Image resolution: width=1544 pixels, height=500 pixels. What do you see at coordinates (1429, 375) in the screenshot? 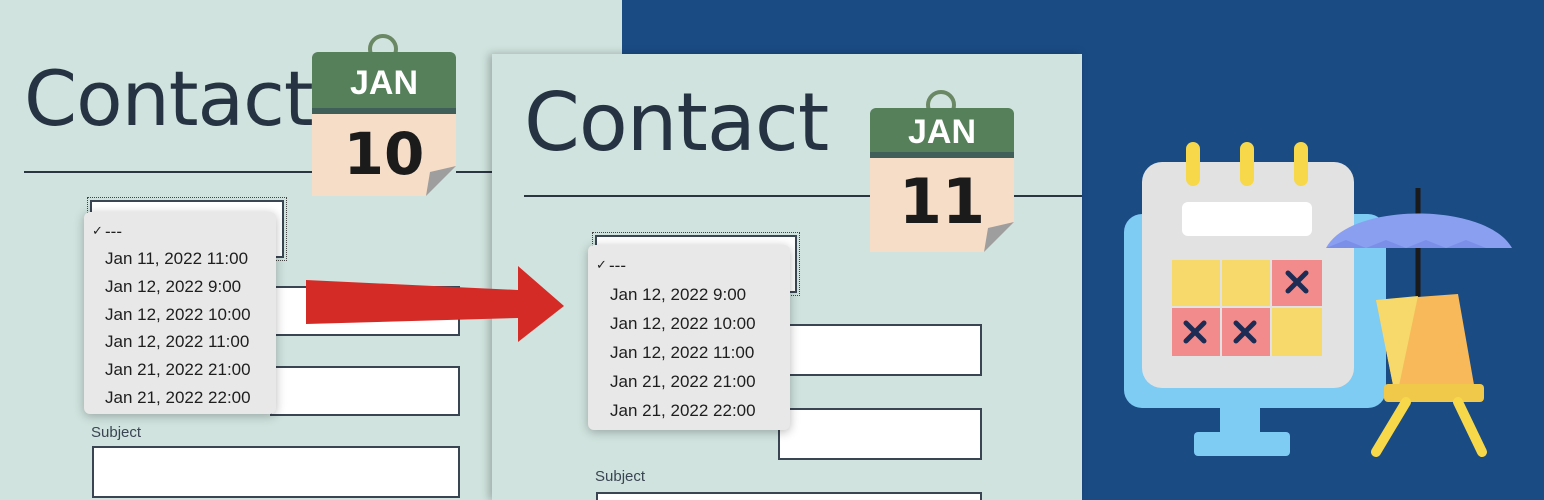
I see `beach-chair-icon` at bounding box center [1429, 375].